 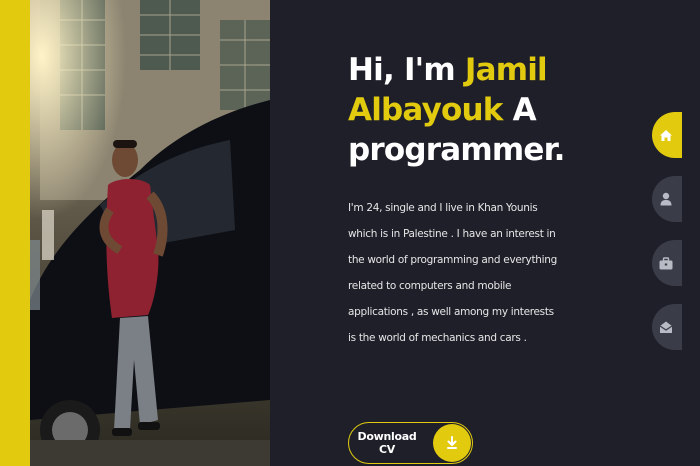 I want to click on accent-stripe, so click(x=15, y=233).